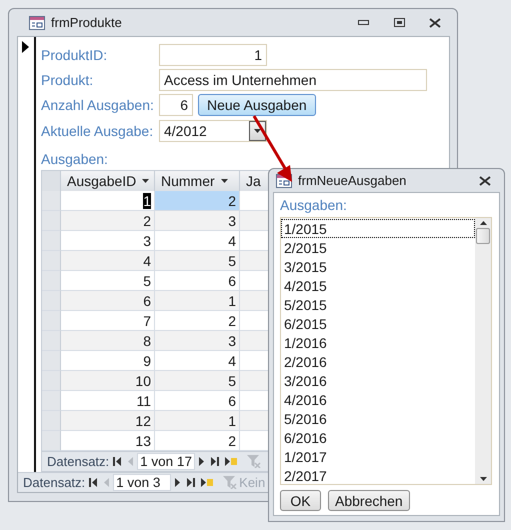 The height and width of the screenshot is (530, 511). What do you see at coordinates (75, 159) in the screenshot?
I see `subform-label: Ausgaben:` at bounding box center [75, 159].